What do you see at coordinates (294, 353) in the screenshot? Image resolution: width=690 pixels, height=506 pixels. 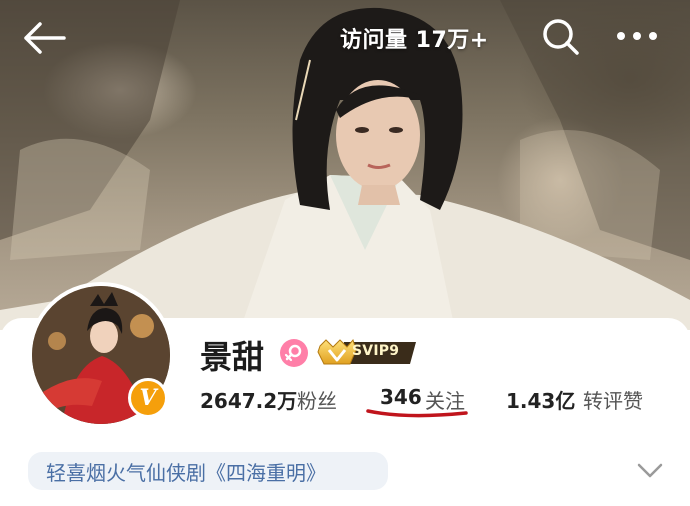 I see `female-icon` at bounding box center [294, 353].